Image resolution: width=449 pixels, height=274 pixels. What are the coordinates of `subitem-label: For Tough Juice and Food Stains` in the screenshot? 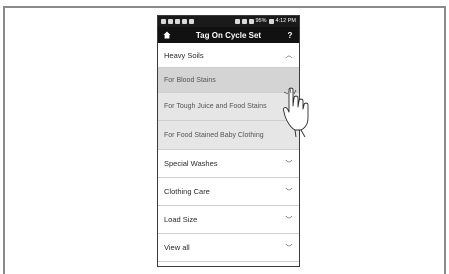 It's located at (215, 106).